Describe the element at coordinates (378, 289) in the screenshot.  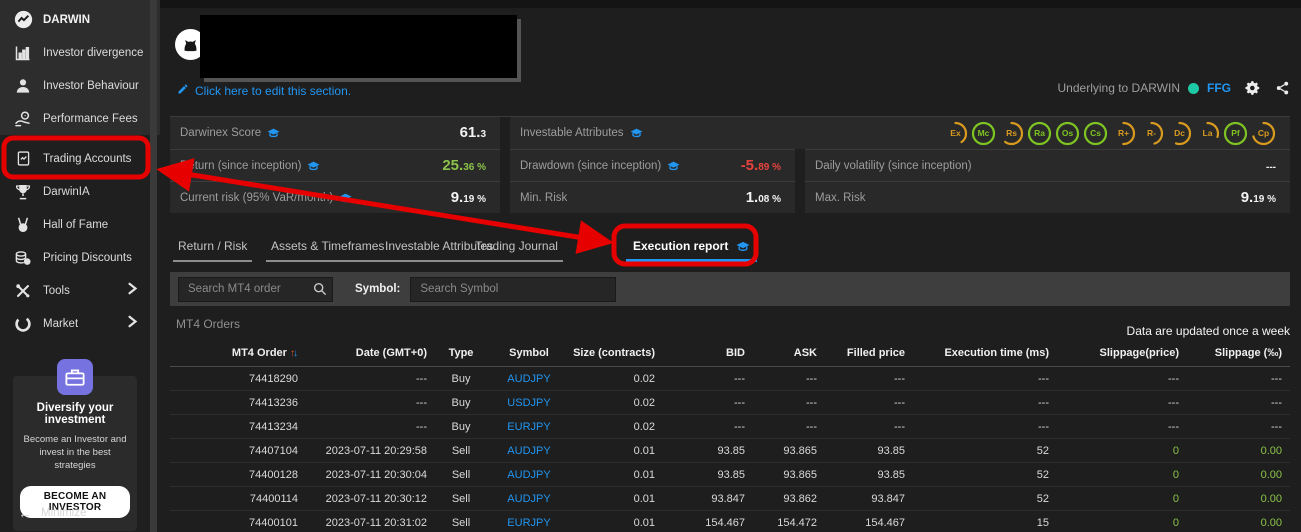
I see `symbol-filter-label: Symbol:` at that location.